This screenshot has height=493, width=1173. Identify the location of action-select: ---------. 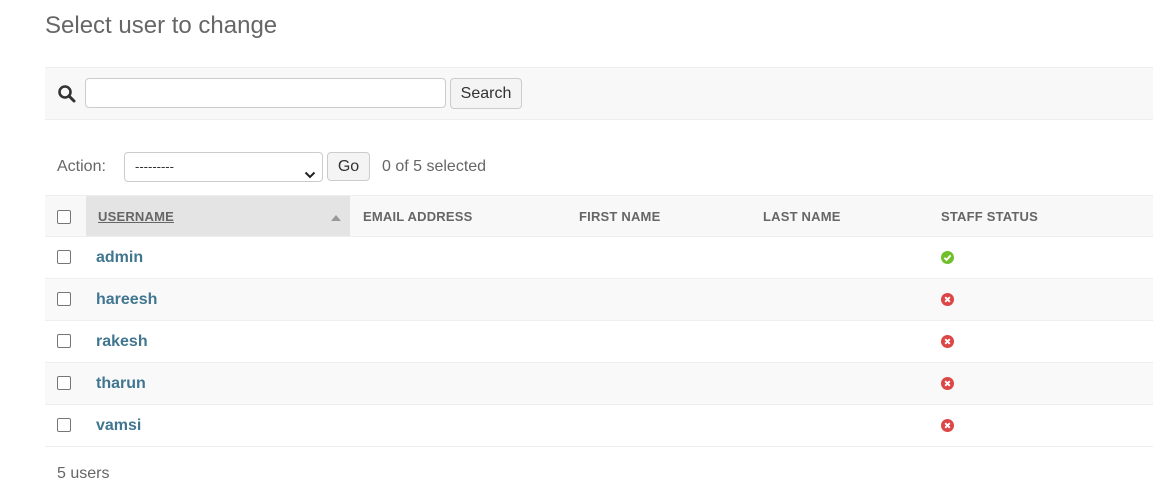
(223, 167).